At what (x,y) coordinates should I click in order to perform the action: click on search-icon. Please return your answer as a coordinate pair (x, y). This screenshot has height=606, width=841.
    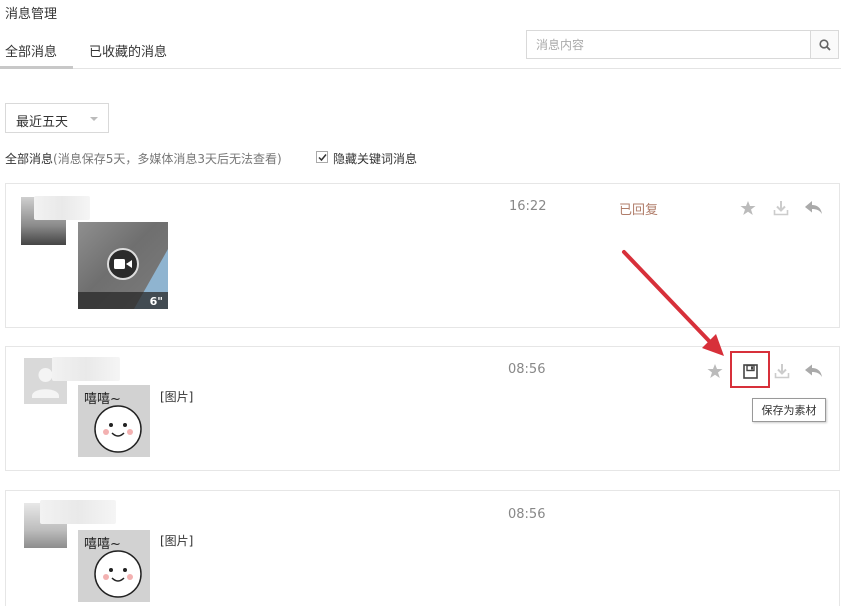
    Looking at the image, I should click on (824, 44).